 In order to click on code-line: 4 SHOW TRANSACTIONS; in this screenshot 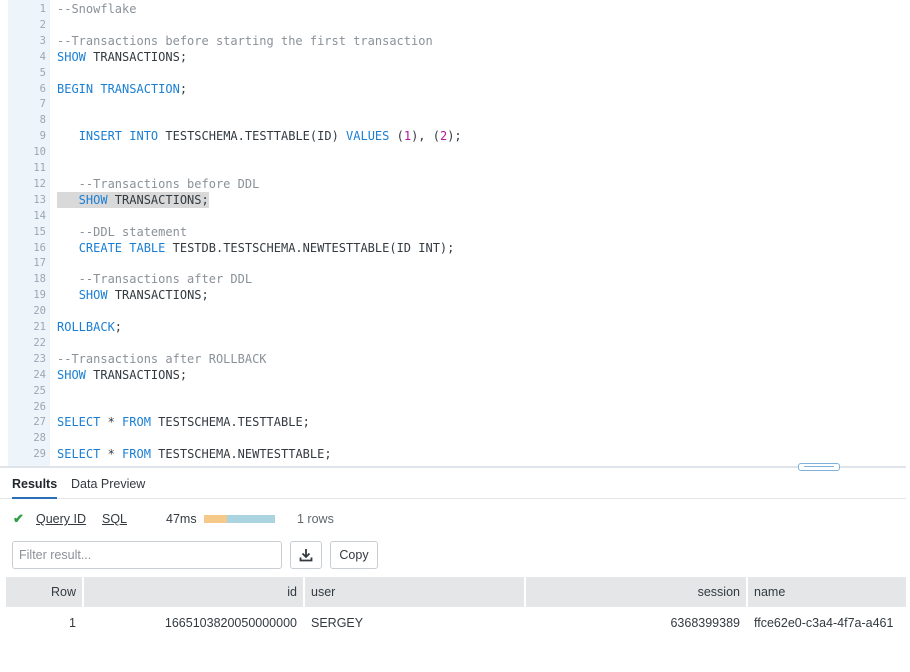, I will do `click(453, 57)`.